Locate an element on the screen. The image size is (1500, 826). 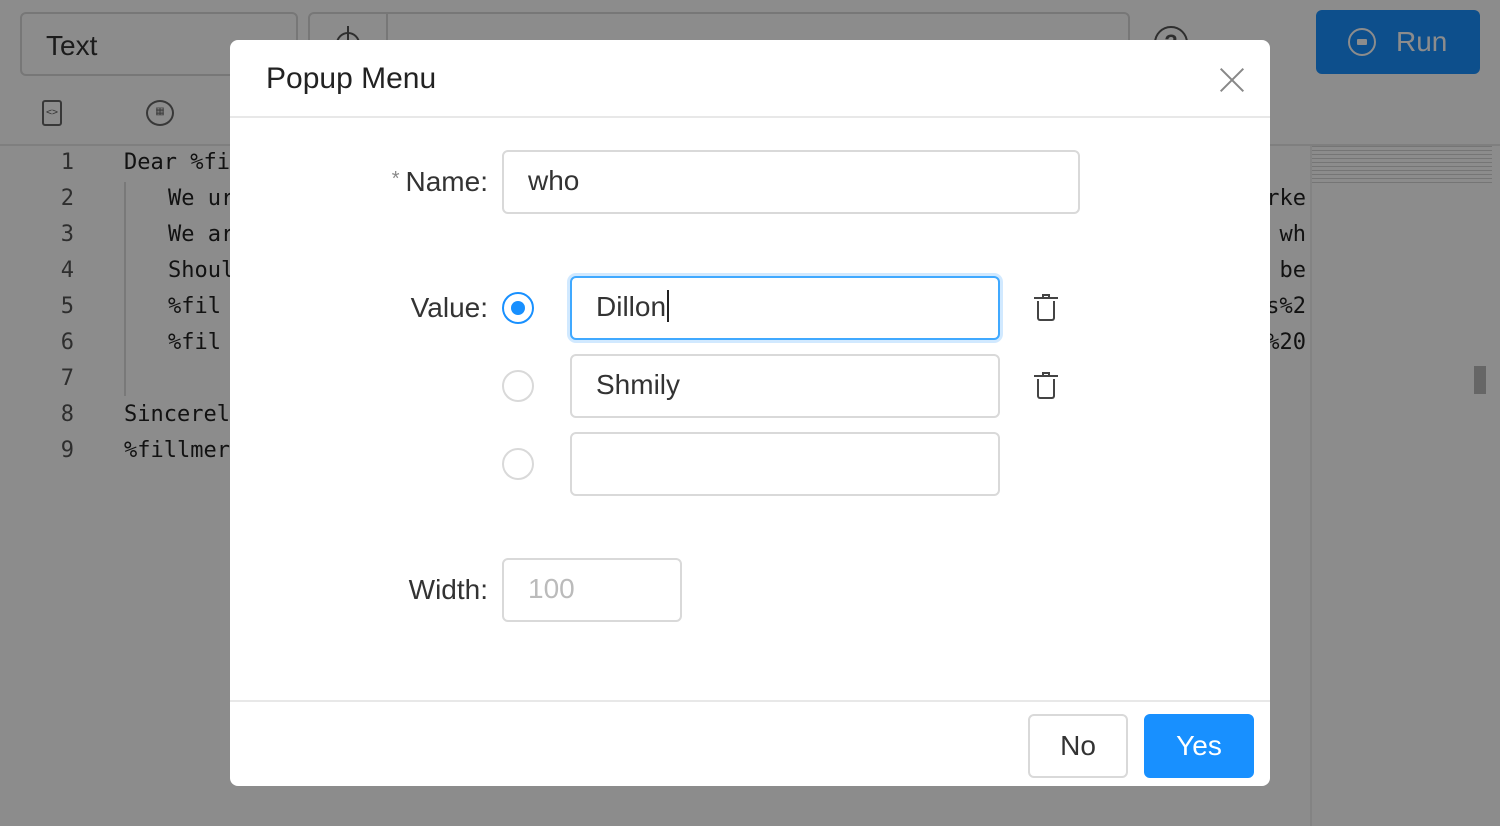
value-input-2: Shmily is located at coordinates (785, 386).